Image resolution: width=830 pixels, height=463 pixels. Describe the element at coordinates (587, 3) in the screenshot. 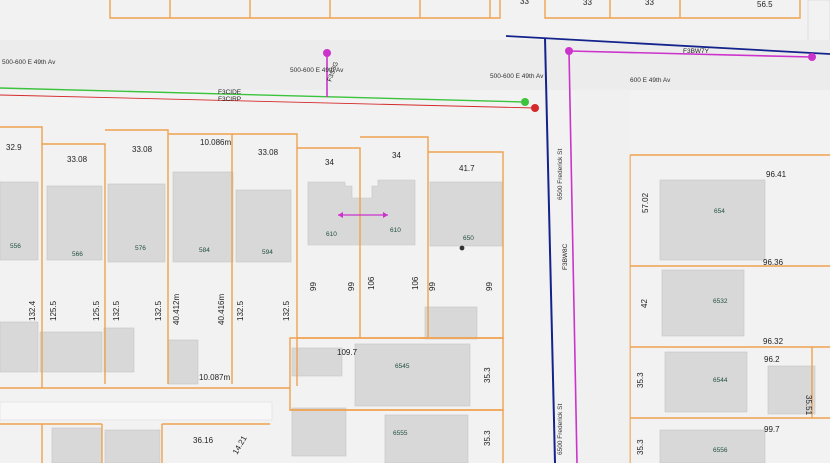

I see `dim-top-33b: 33` at that location.